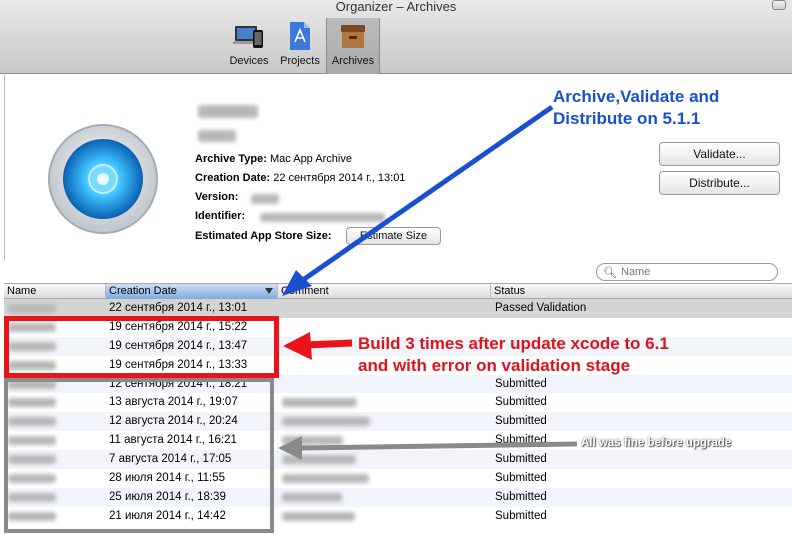 This screenshot has width=792, height=534. Describe the element at coordinates (641, 291) in the screenshot. I see `column-header-status: Status` at that location.